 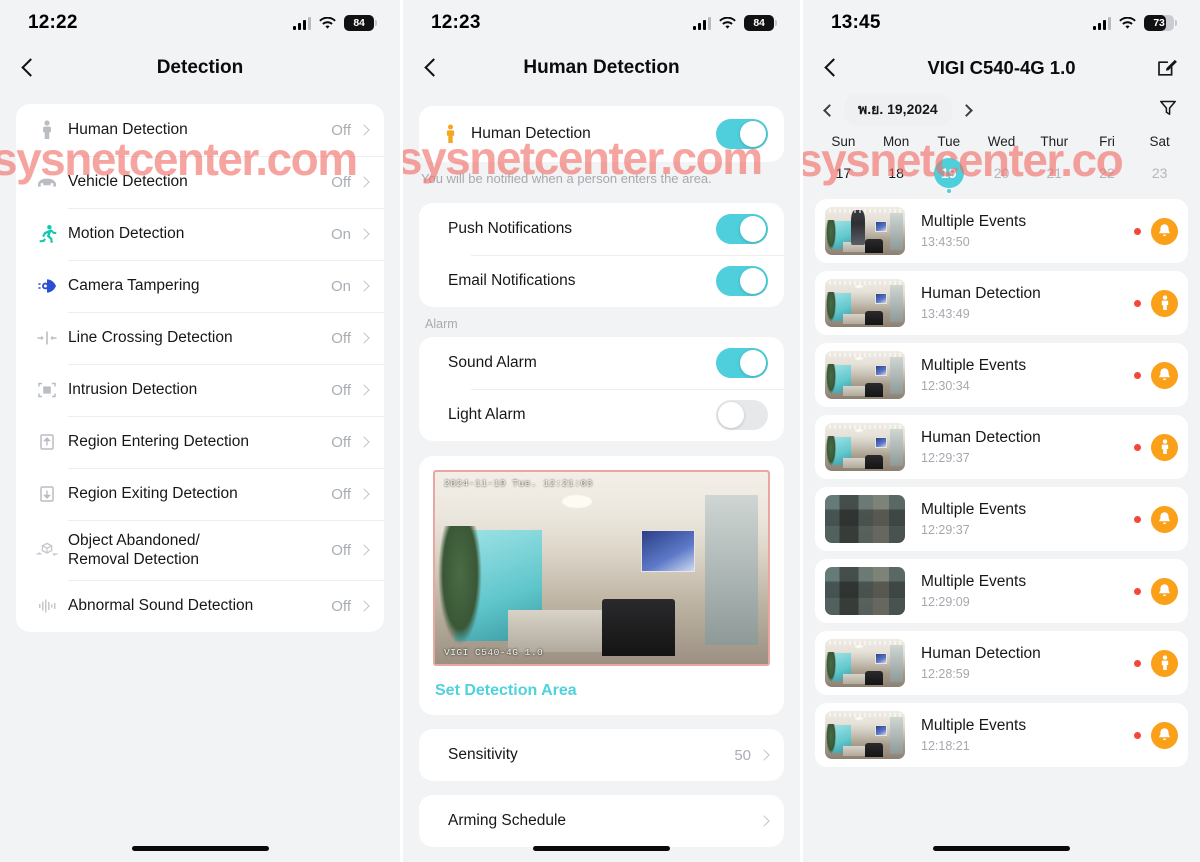 What do you see at coordinates (742, 229) in the screenshot?
I see `push-notifications-switch` at bounding box center [742, 229].